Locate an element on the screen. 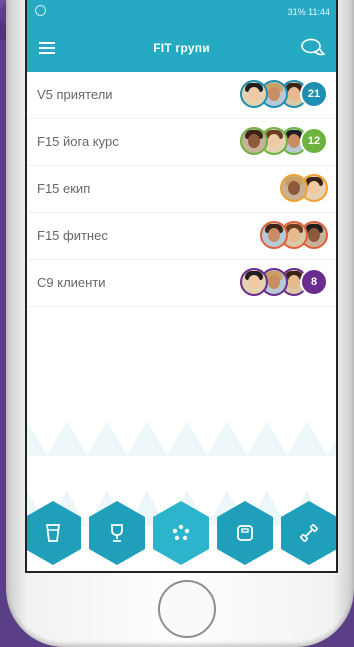 This screenshot has width=354, height=647. chat-icon is located at coordinates (313, 48).